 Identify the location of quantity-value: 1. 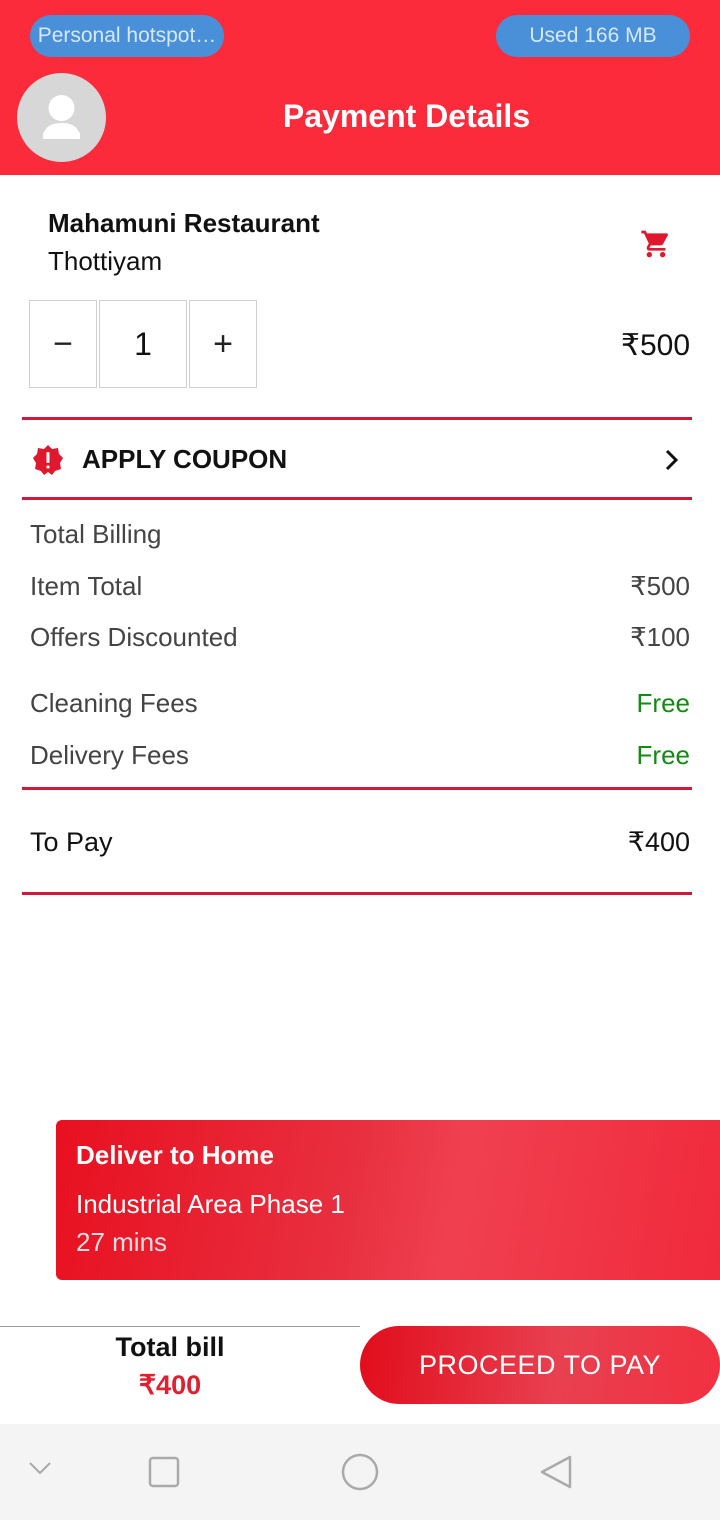
(143, 344).